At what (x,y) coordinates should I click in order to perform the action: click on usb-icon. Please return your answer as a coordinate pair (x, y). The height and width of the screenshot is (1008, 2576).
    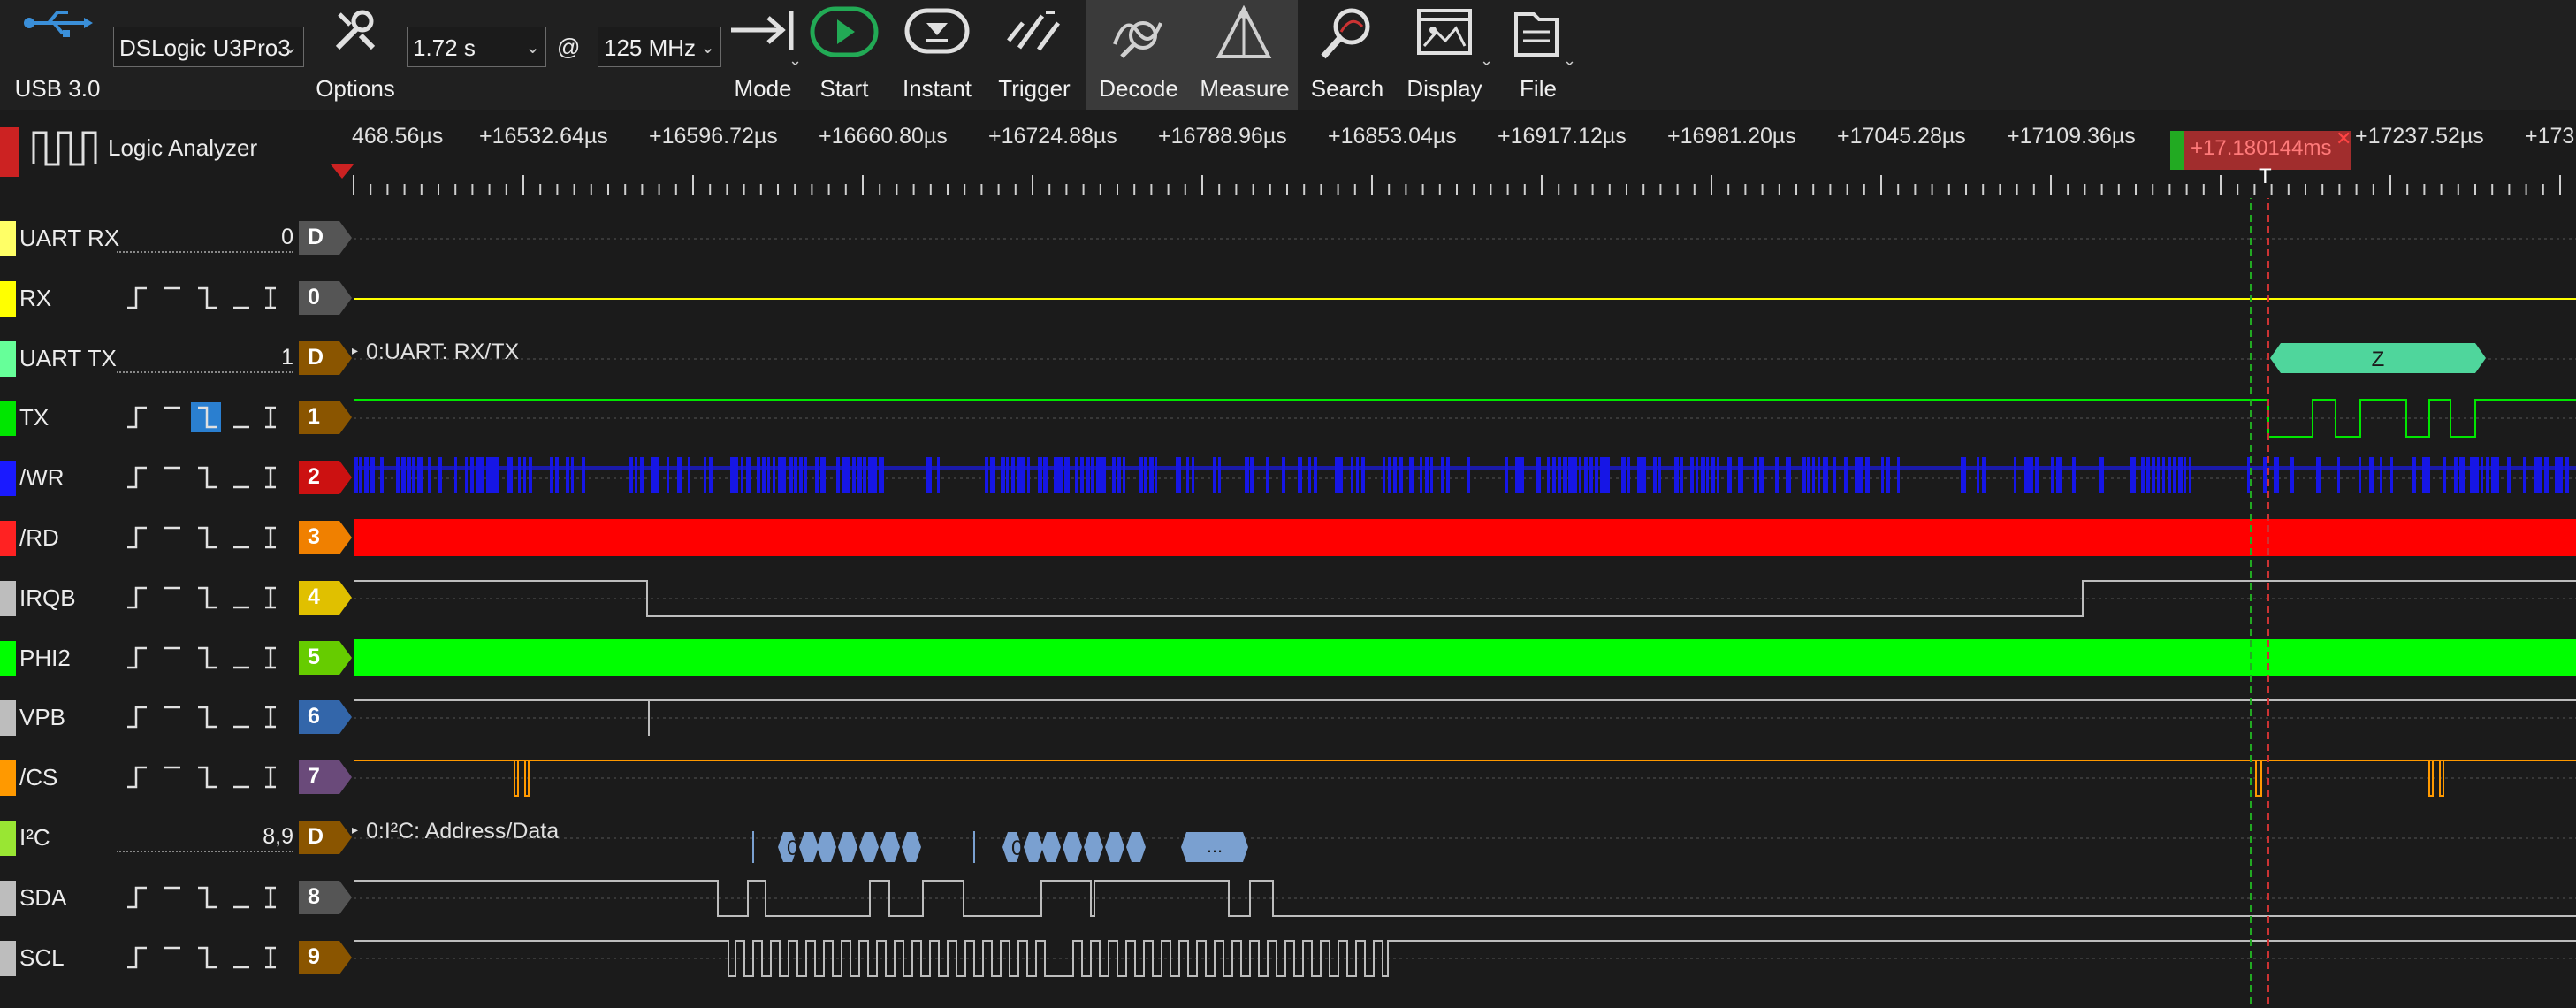
    Looking at the image, I should click on (58, 24).